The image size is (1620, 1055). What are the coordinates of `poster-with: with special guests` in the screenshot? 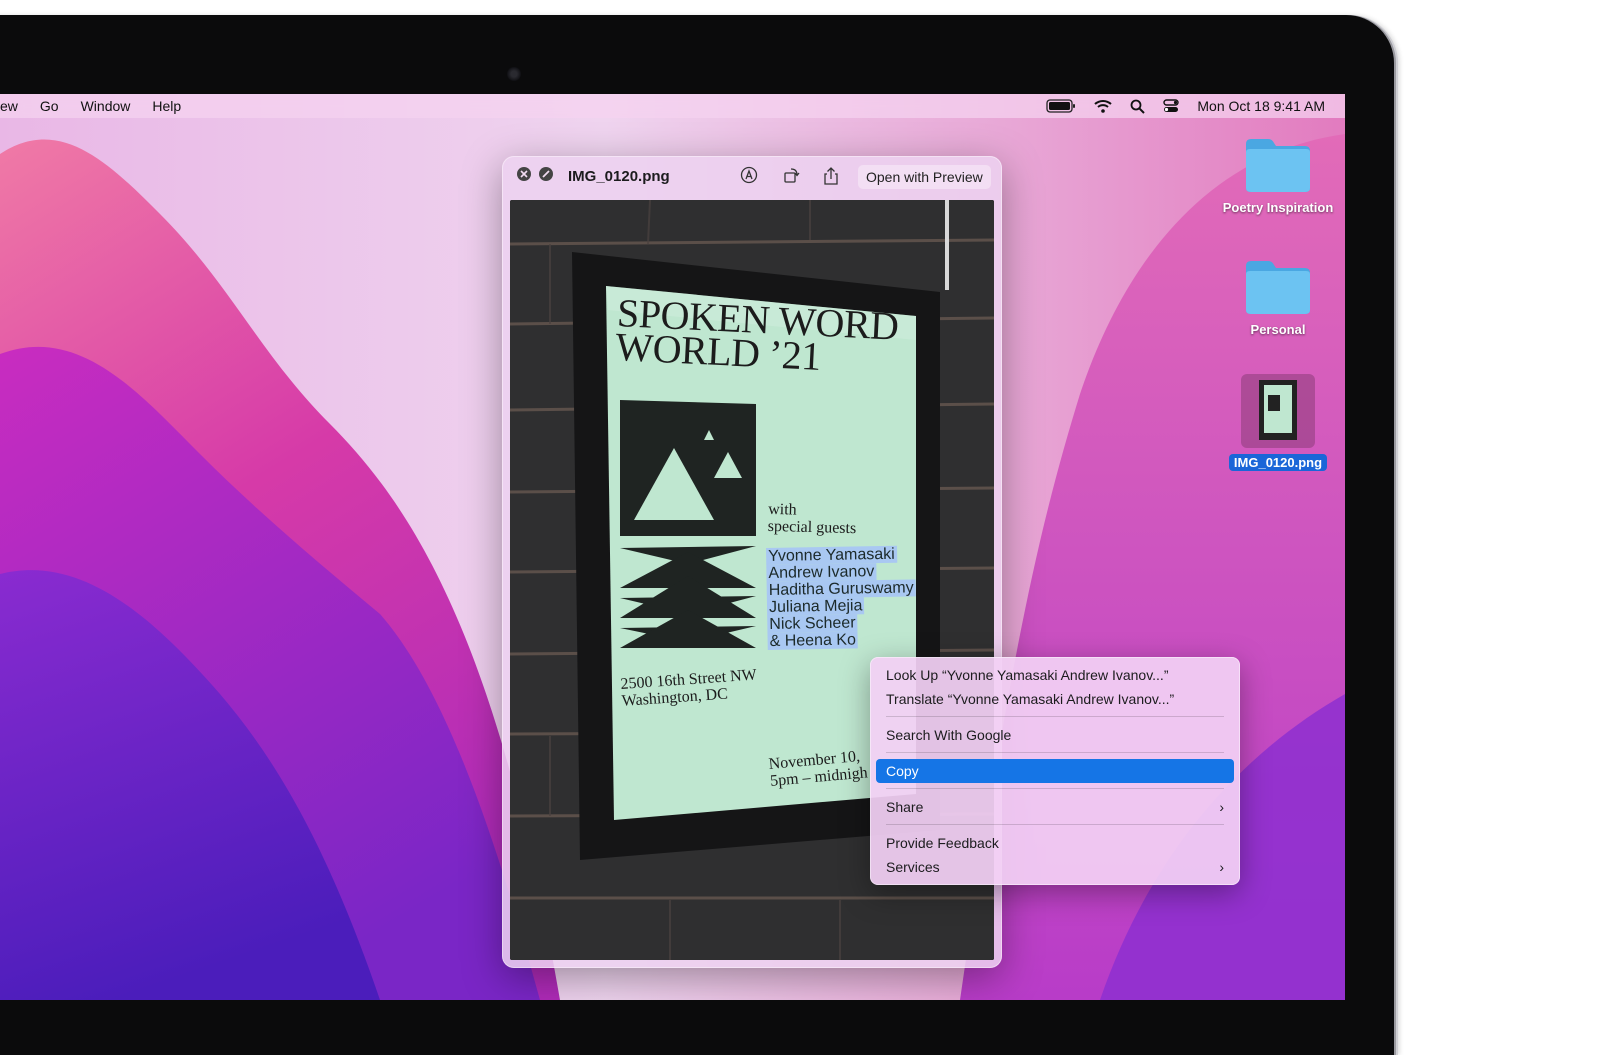 It's located at (812, 519).